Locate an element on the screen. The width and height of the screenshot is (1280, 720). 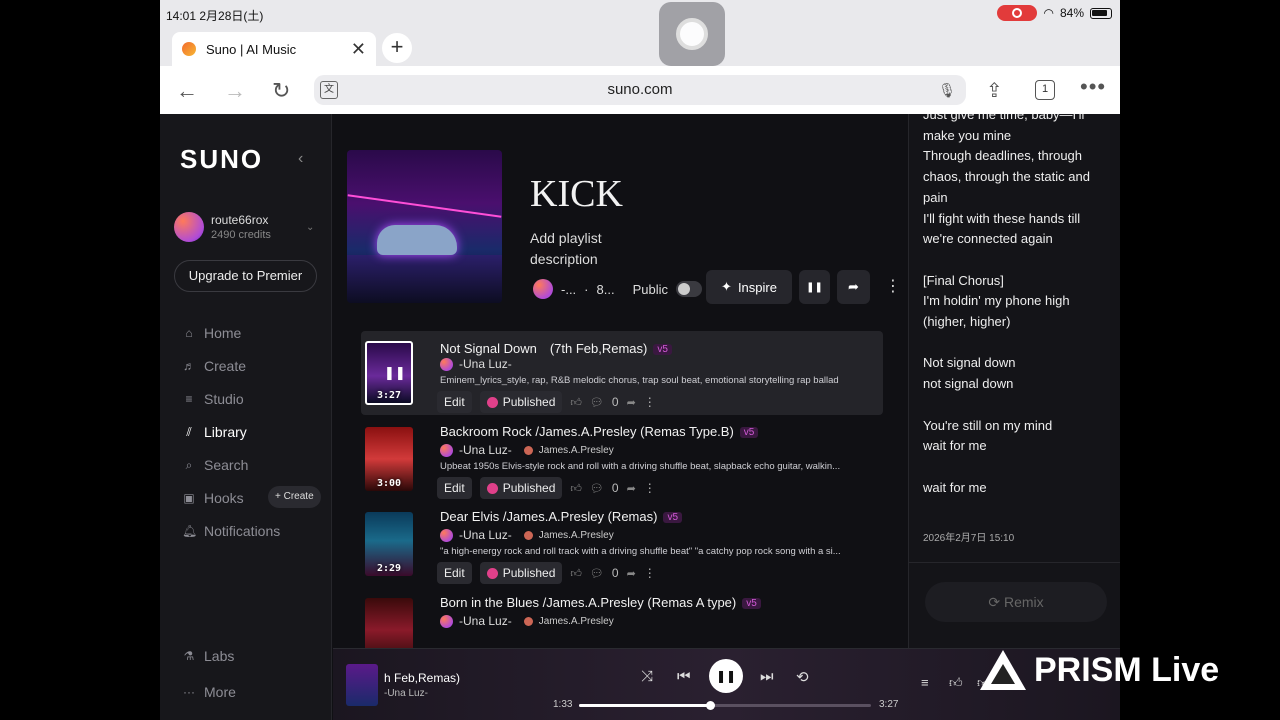
playlist-more-icon: ⋮ is located at coordinates (893, 286).